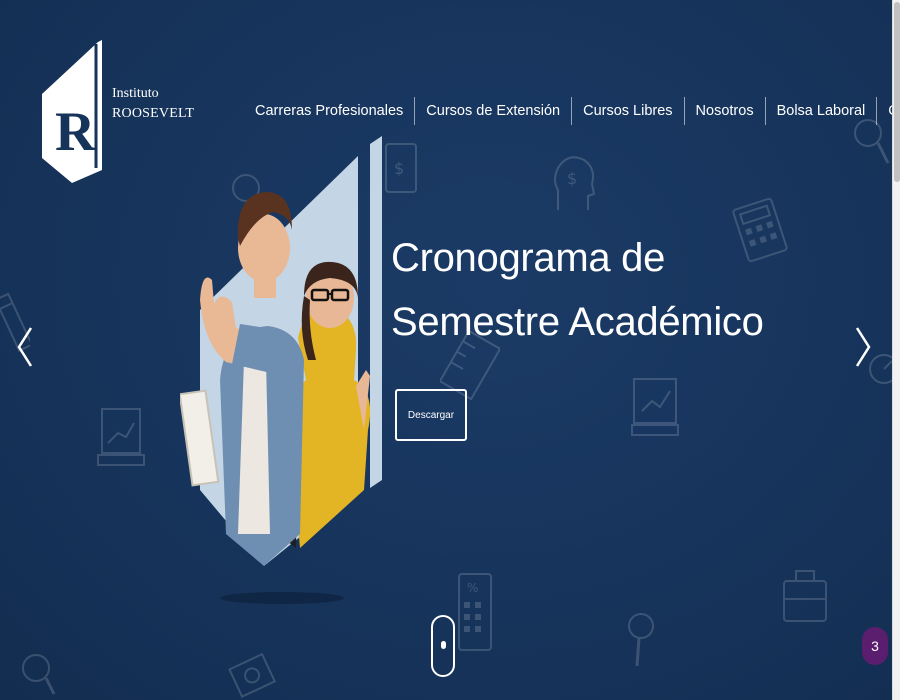  I want to click on slider-prev-arrow, so click(25, 347).